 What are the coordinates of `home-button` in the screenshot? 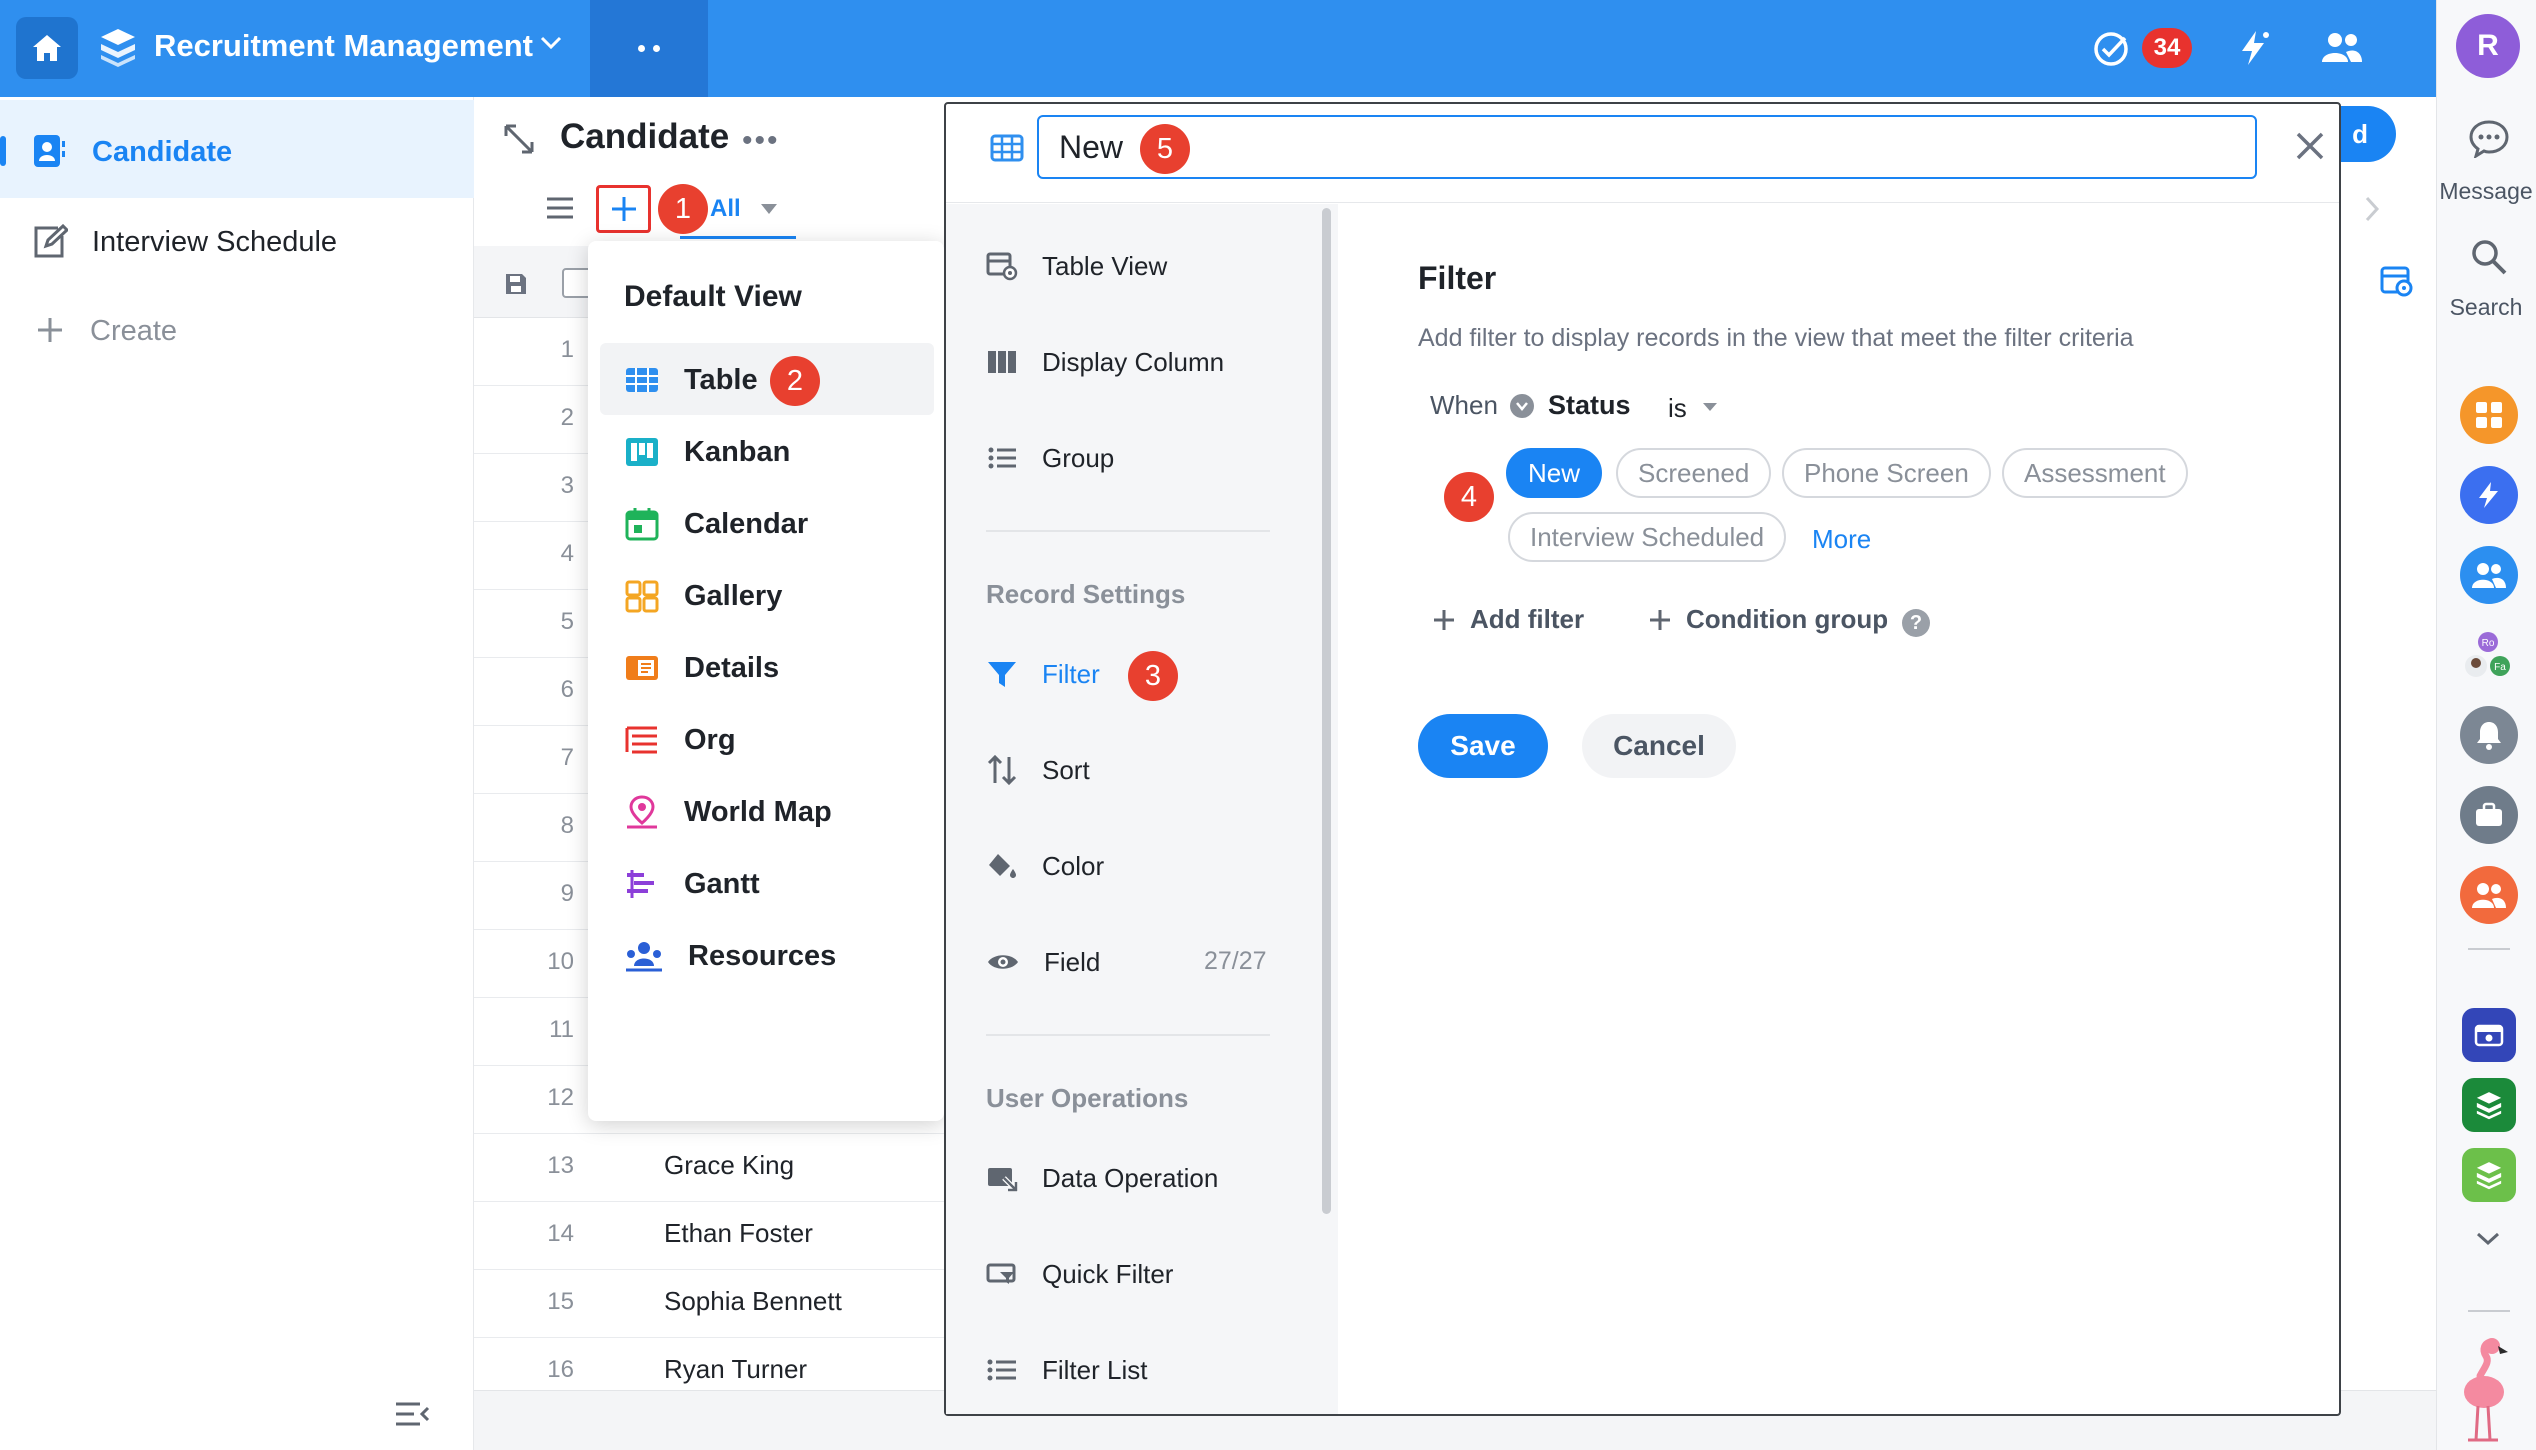 It's located at (47, 48).